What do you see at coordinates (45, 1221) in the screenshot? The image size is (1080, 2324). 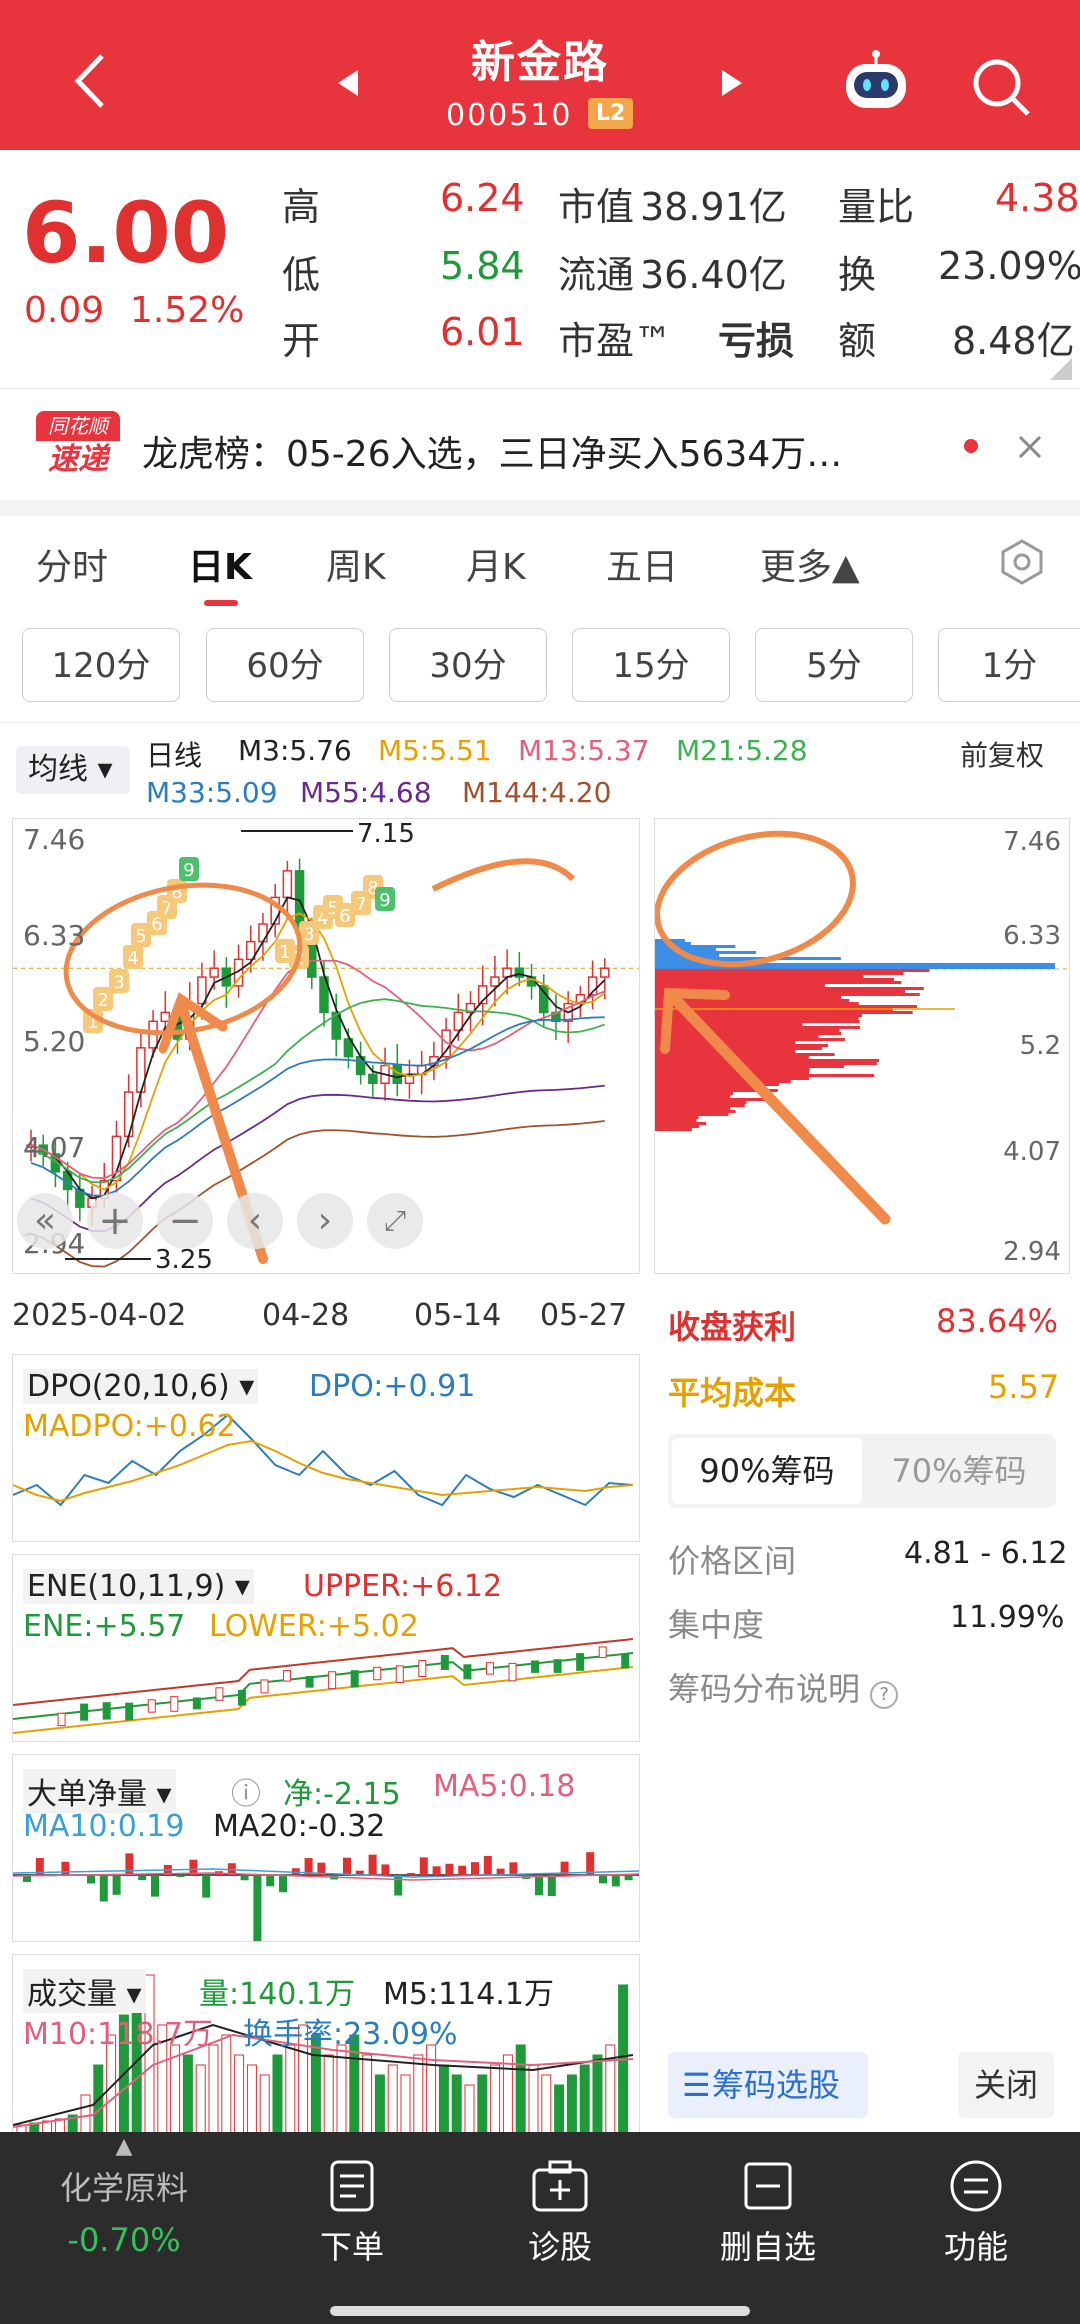 I see `rewind-icon: «` at bounding box center [45, 1221].